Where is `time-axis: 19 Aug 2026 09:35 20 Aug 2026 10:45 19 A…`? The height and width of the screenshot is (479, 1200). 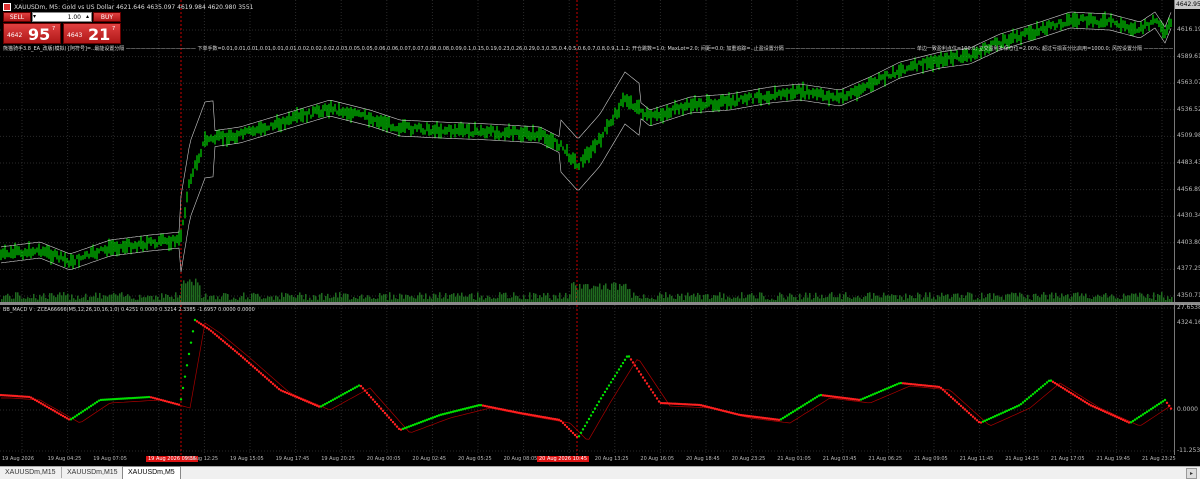 time-axis: 19 Aug 2026 09:35 20 Aug 2026 10:45 19 A… is located at coordinates (600, 460).